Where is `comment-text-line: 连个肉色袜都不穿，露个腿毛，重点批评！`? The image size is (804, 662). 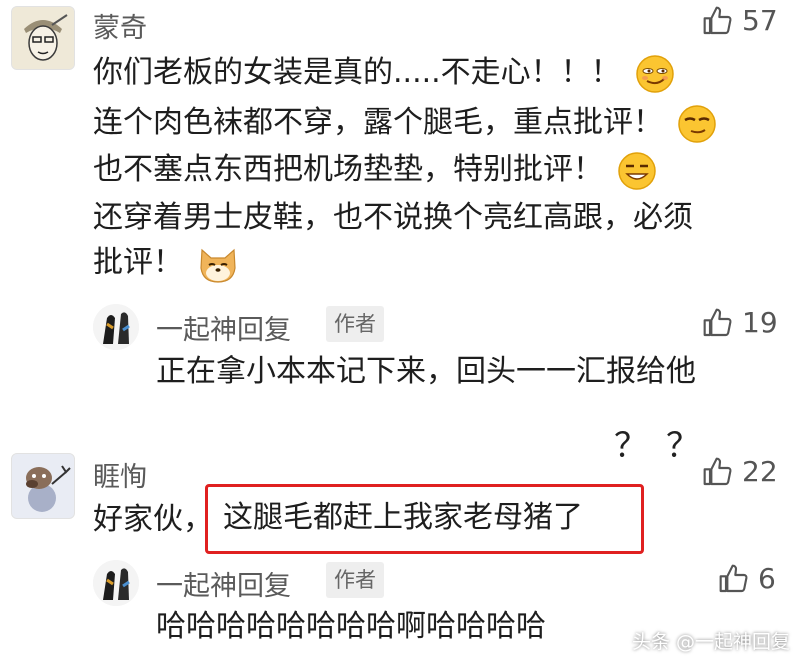 comment-text-line: 连个肉色袜都不穿，露个腿毛，重点批评！ is located at coordinates (405, 123).